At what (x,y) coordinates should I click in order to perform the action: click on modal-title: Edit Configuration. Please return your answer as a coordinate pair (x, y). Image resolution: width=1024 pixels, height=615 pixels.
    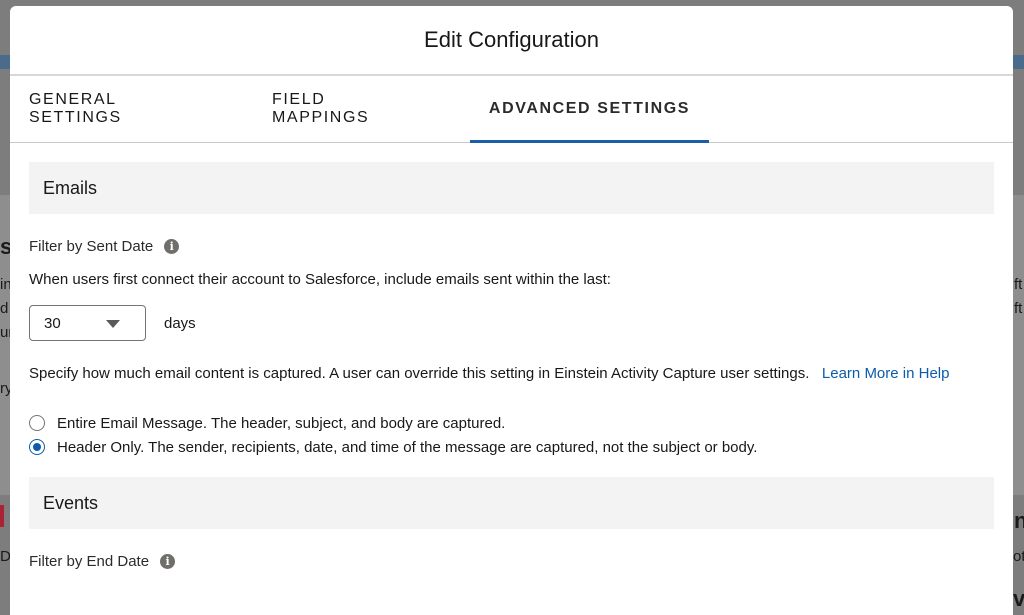
    Looking at the image, I should click on (511, 39).